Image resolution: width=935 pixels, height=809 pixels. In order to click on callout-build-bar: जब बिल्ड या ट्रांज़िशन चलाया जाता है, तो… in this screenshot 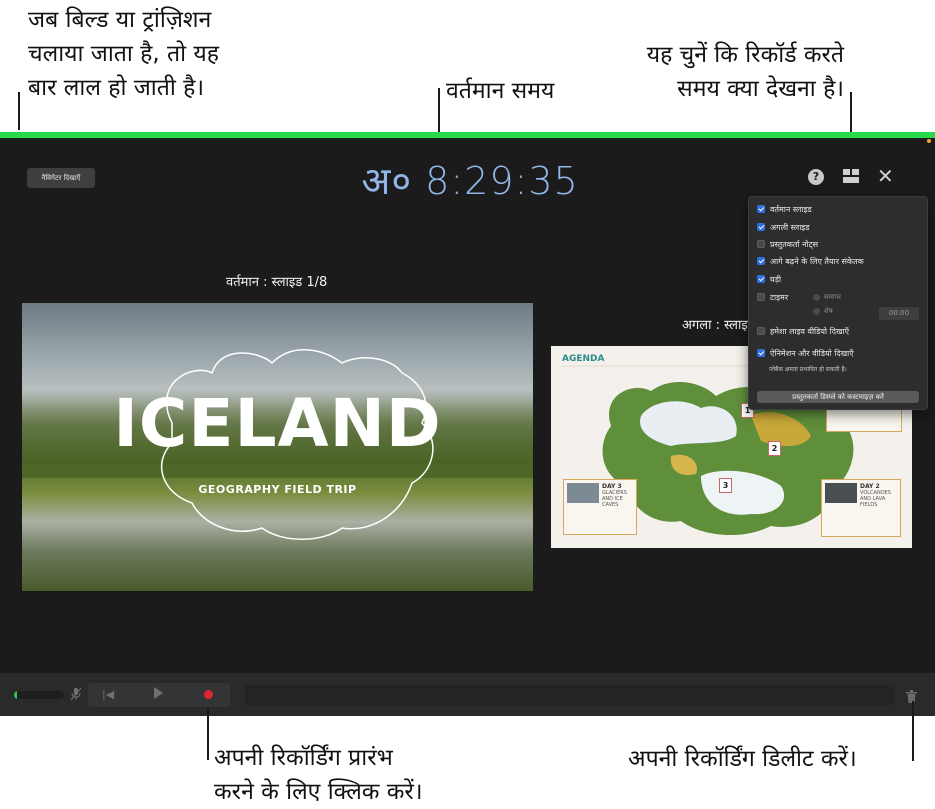, I will do `click(123, 54)`.